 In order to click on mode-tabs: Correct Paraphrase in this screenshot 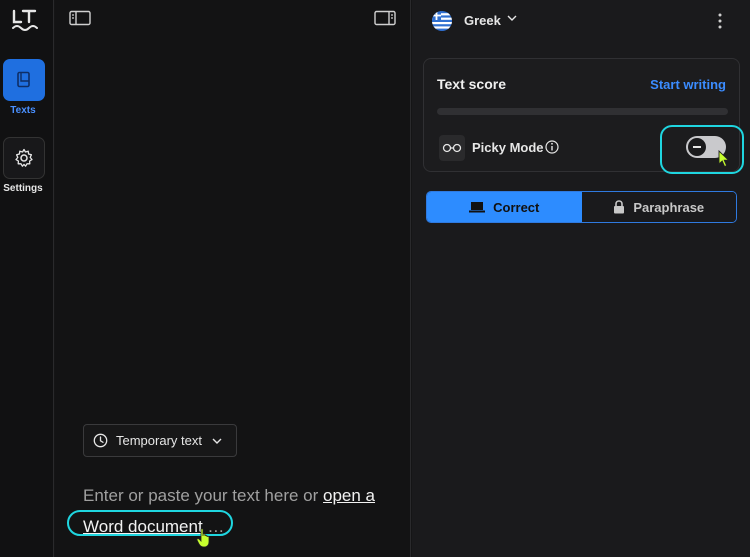, I will do `click(581, 207)`.